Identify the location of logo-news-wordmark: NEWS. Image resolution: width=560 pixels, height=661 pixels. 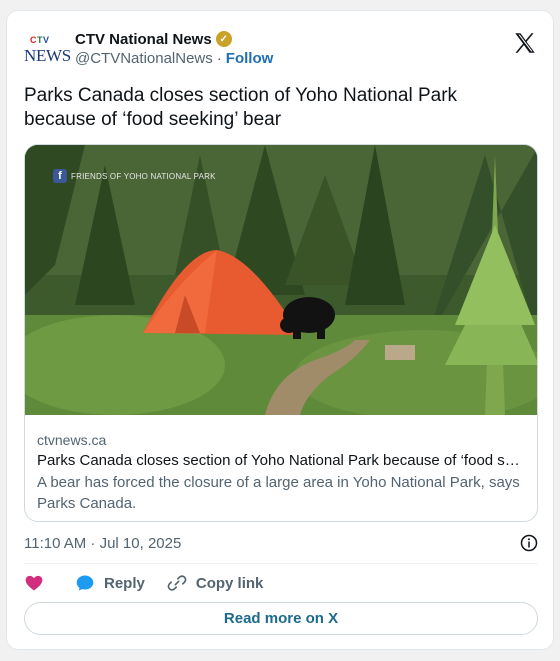
(47, 55).